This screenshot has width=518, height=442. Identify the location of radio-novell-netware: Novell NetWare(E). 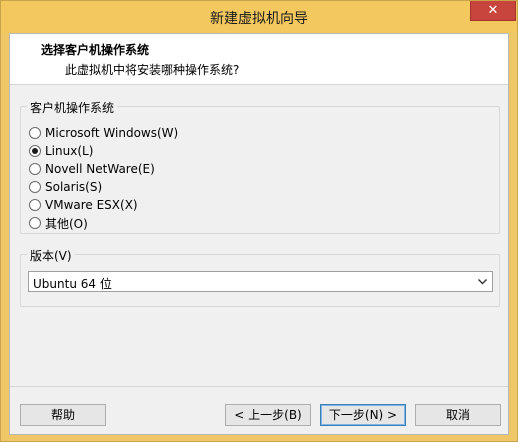
(92, 169).